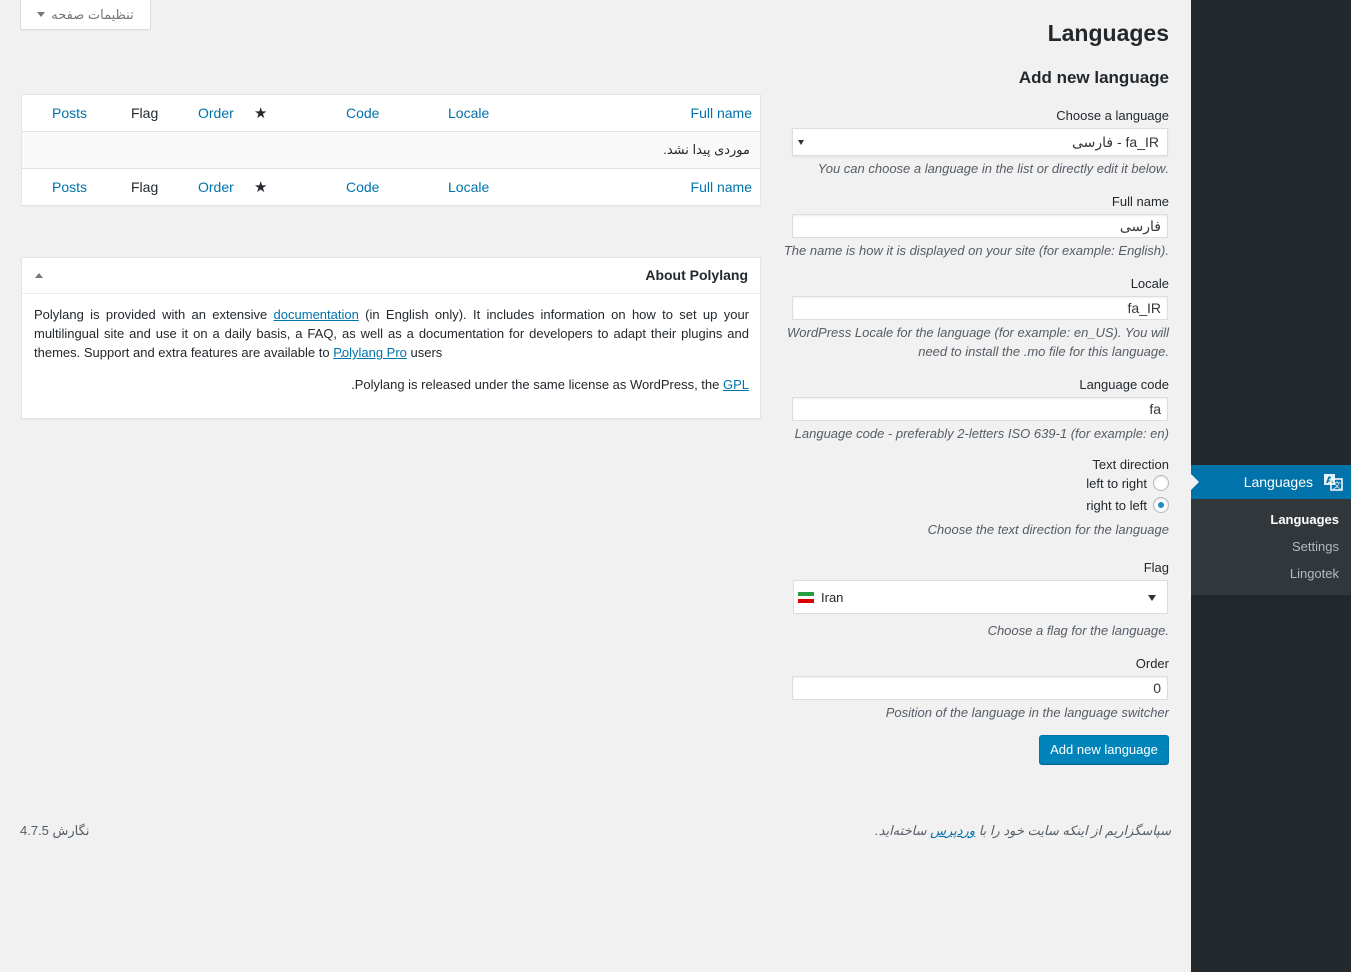 This screenshot has width=1351, height=972. I want to click on screen-options-button: تنظیمات صفحه, so click(85, 15).